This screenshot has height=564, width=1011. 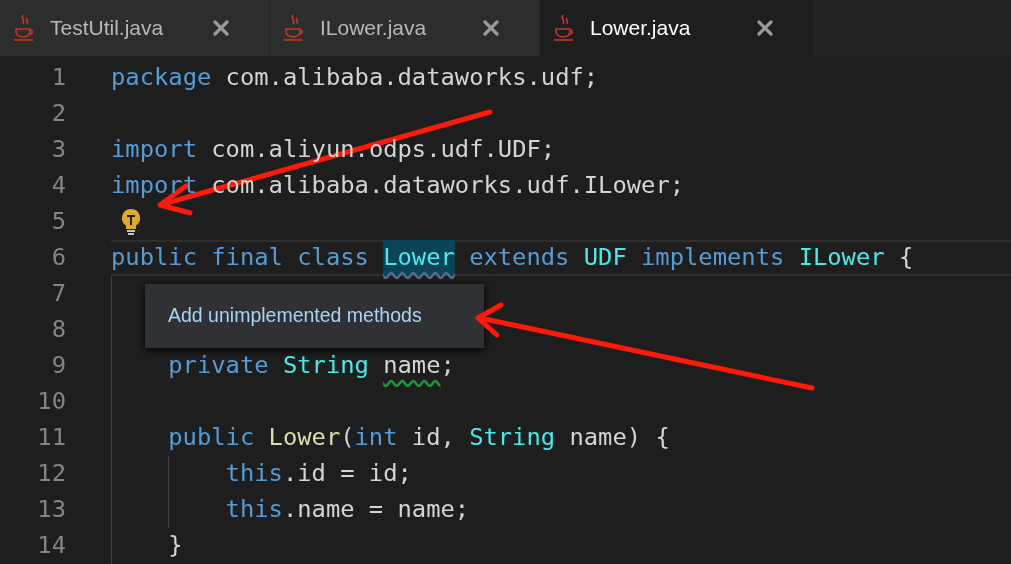 I want to click on line-number: 3, so click(x=58, y=150).